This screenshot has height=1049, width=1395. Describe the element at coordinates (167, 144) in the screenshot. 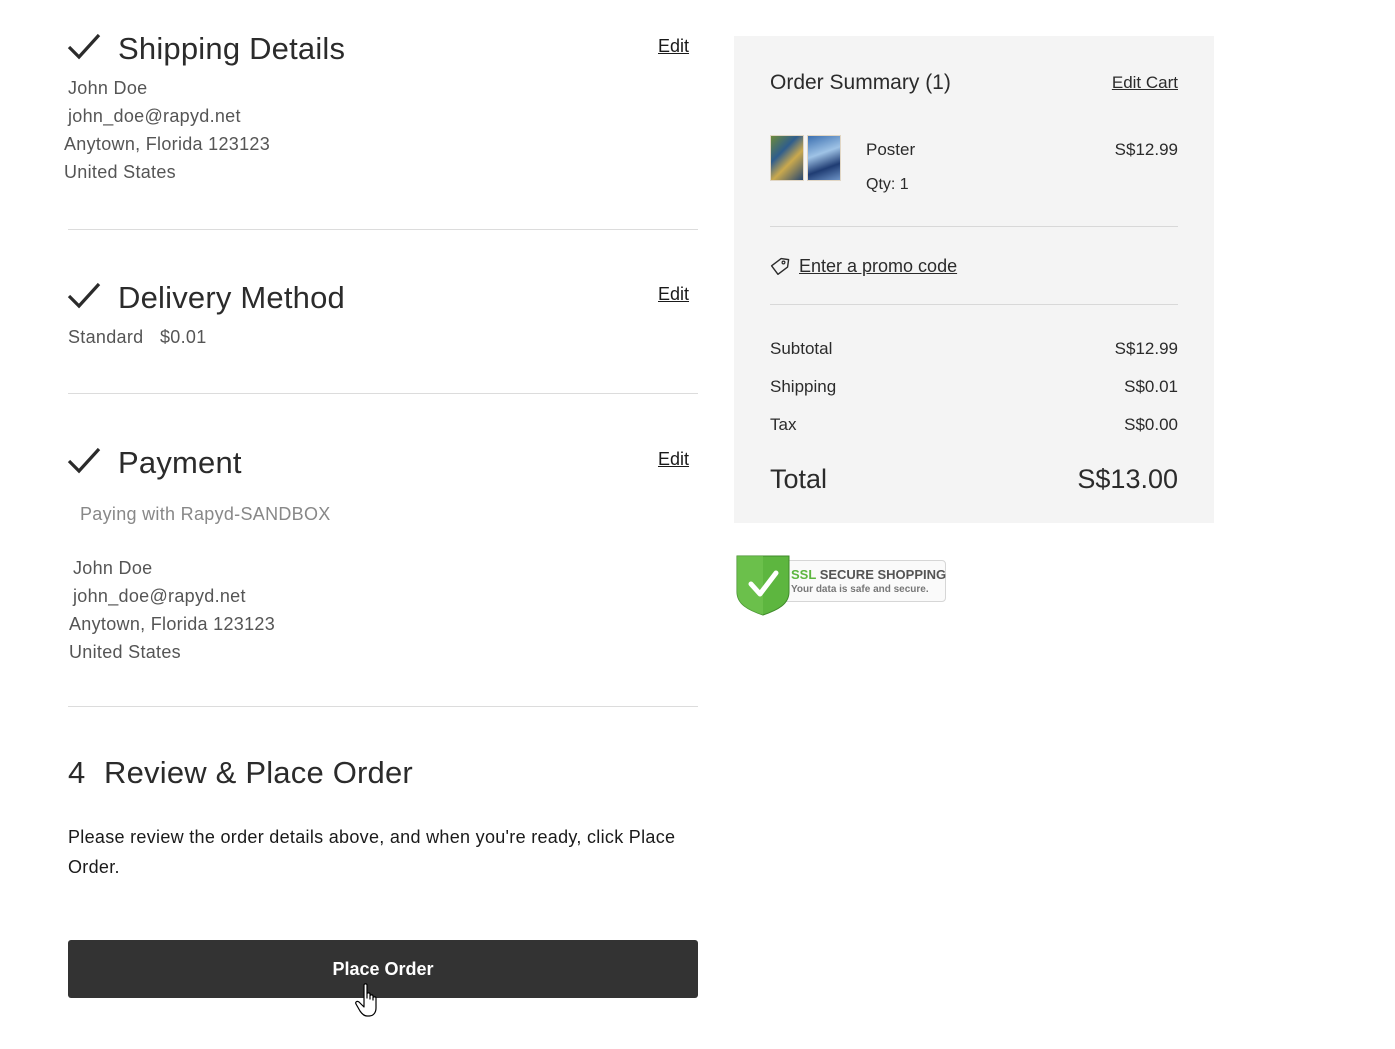

I see `shipping-address: Anytown, Florida 123123` at that location.